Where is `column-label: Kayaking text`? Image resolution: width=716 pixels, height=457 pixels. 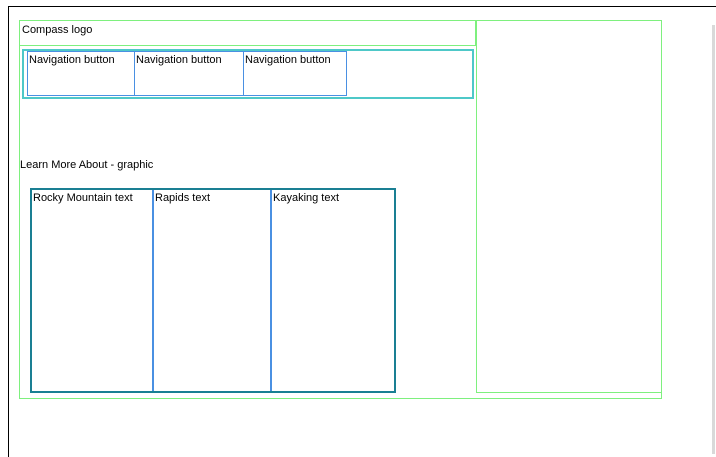
column-label: Kayaking text is located at coordinates (306, 198).